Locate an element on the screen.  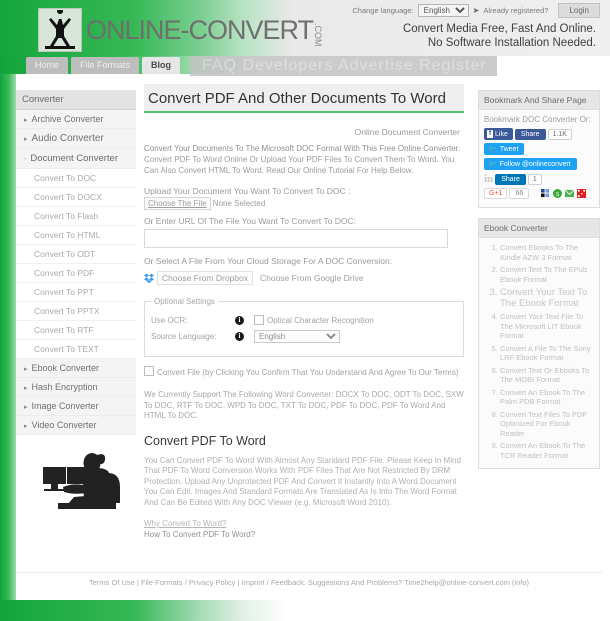
sidebar-item-image-converter: ▸ Image Converter is located at coordinates (76, 406).